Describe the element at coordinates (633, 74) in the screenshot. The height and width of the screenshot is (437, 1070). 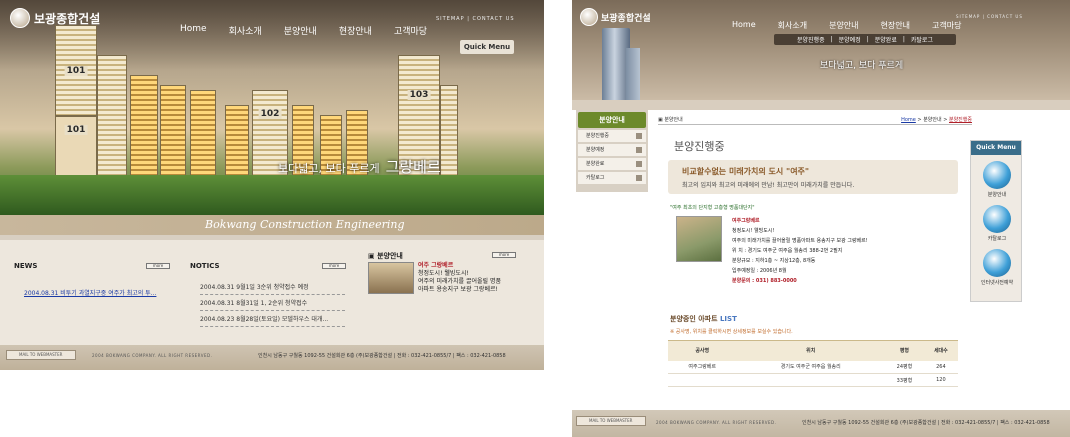
I see `tower-image` at that location.